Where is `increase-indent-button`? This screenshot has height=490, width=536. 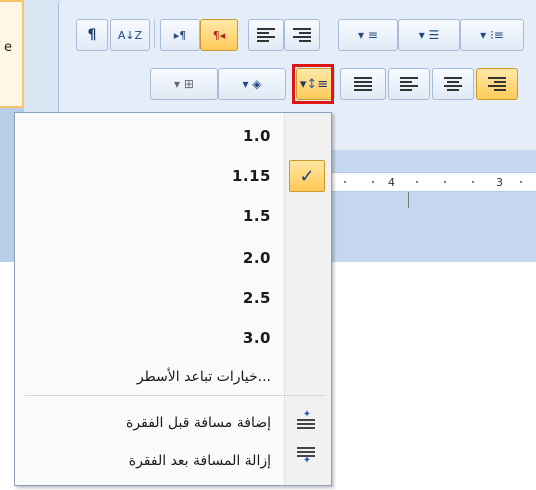 increase-indent-button is located at coordinates (302, 35).